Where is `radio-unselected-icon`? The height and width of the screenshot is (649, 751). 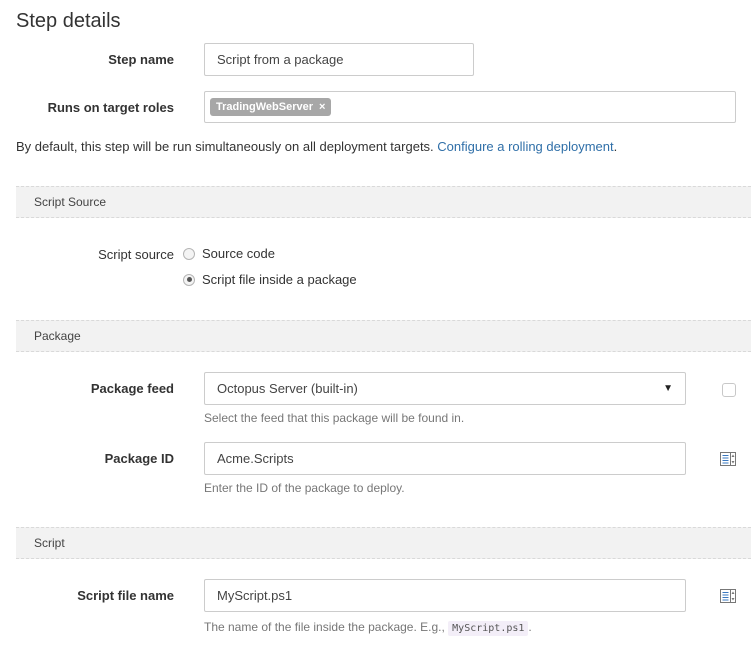
radio-unselected-icon is located at coordinates (189, 253).